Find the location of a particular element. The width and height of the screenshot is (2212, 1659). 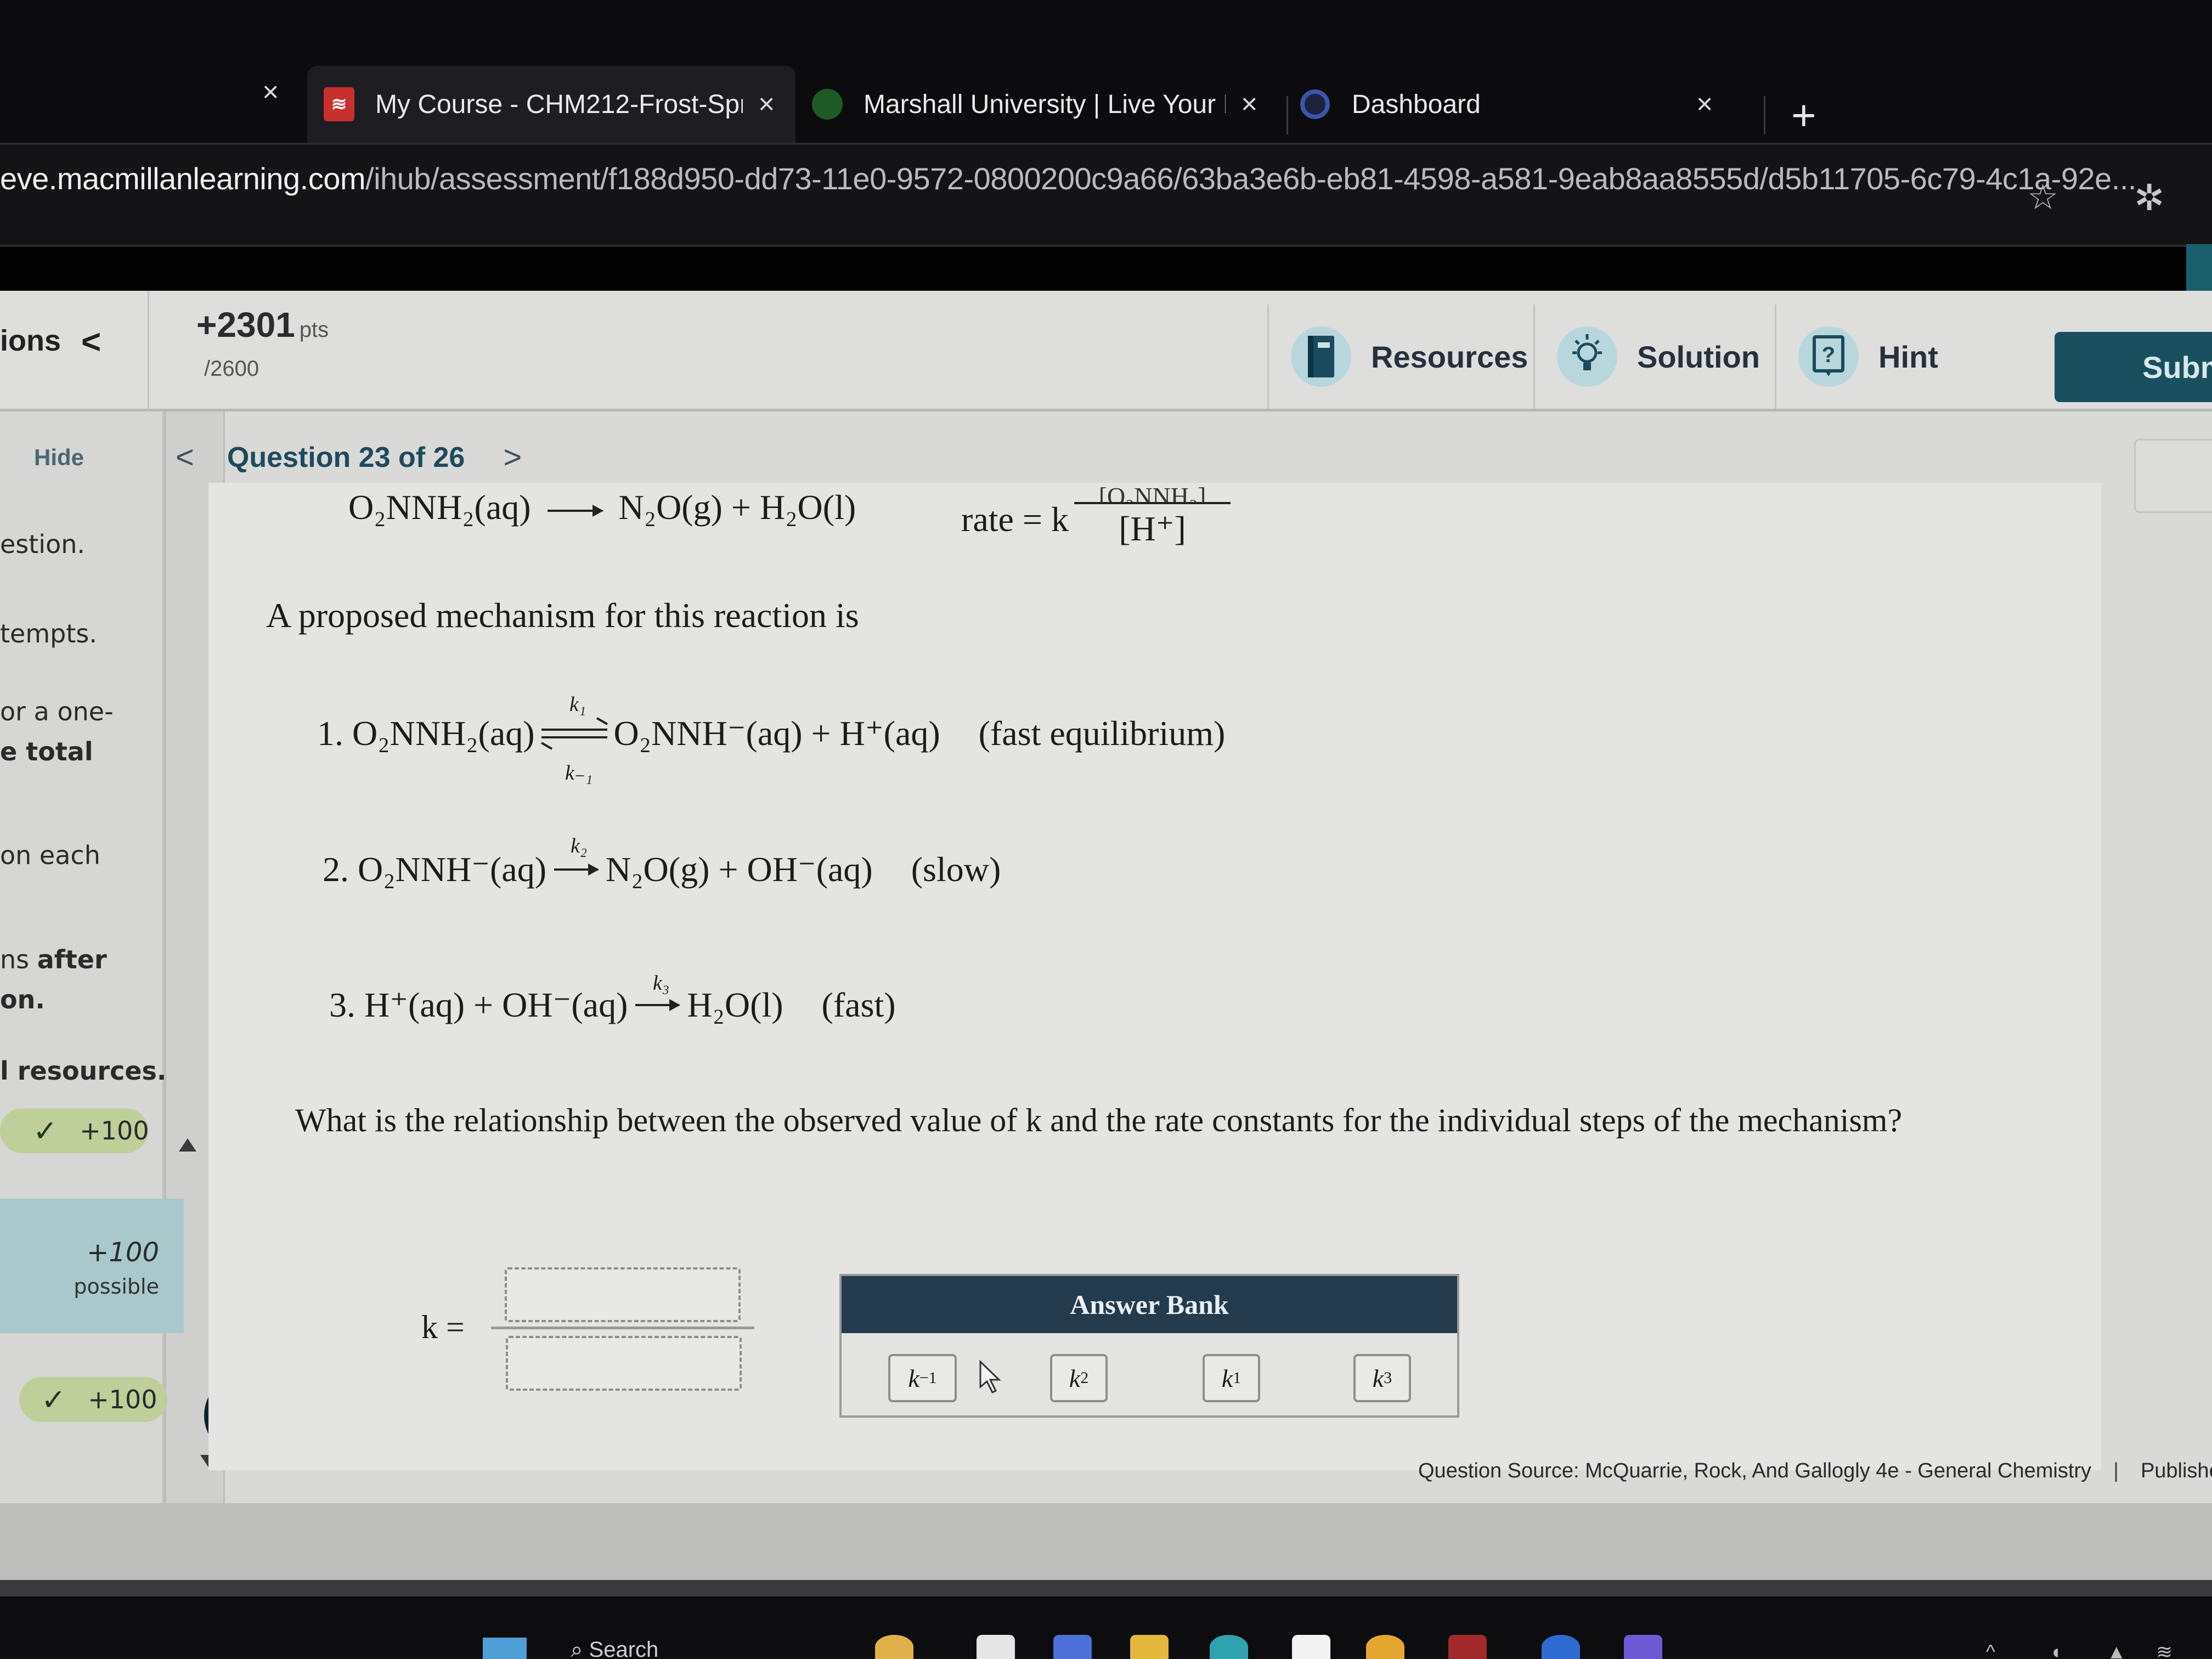

answer-bank: Answer Bank k −1 k2 k1 k3 is located at coordinates (1149, 1346).